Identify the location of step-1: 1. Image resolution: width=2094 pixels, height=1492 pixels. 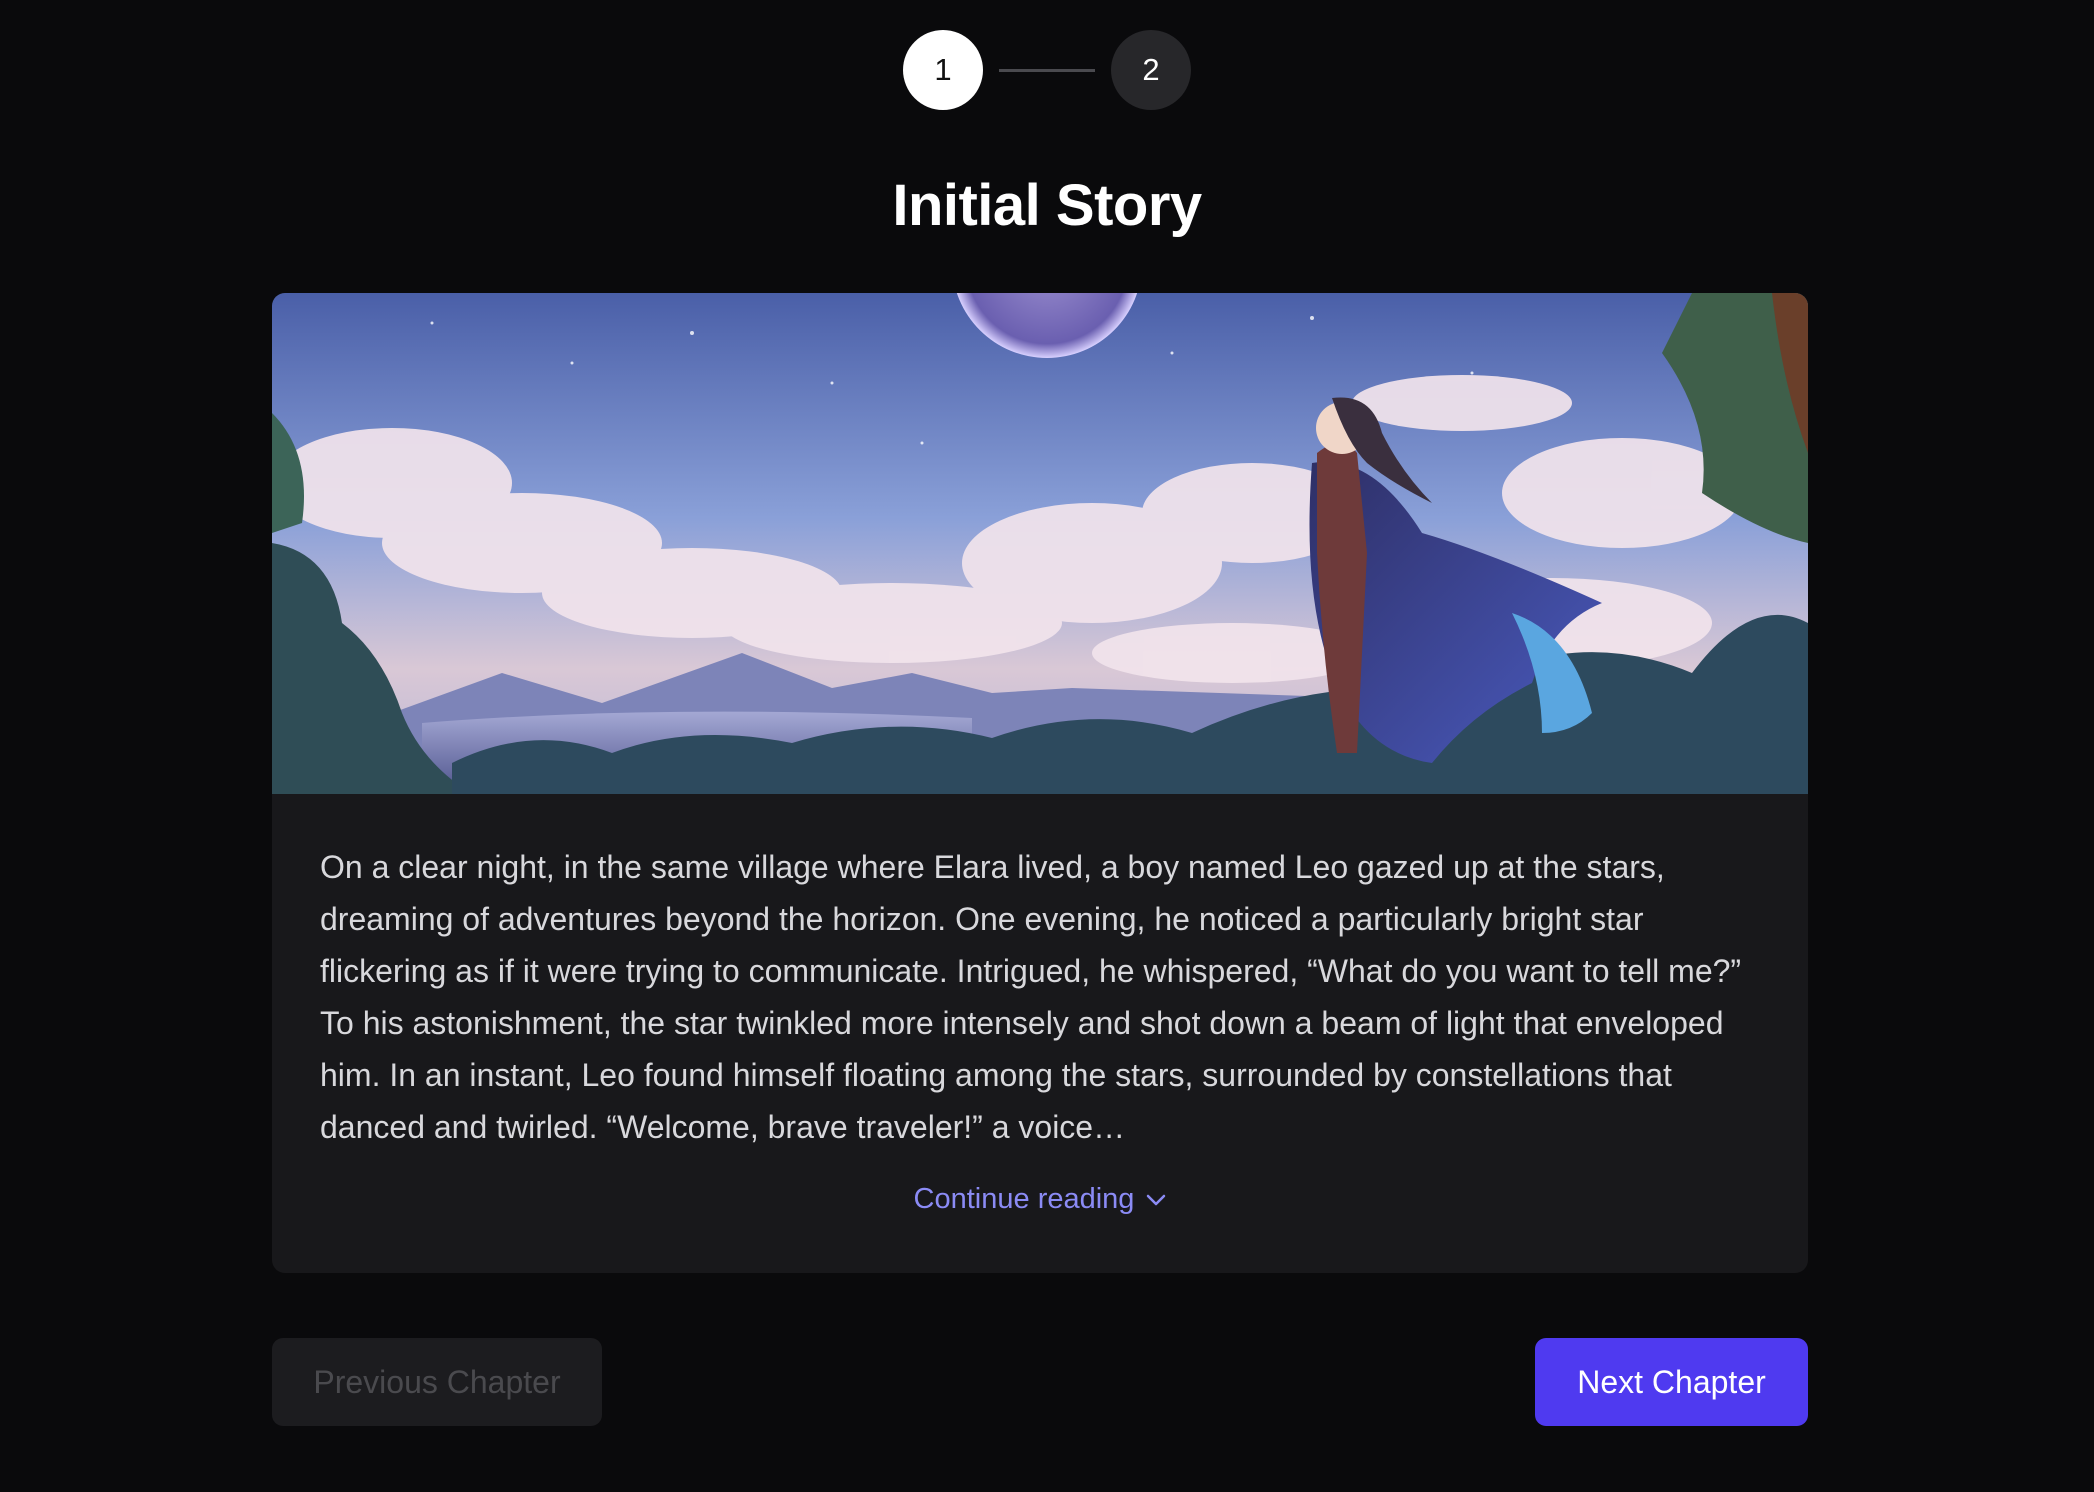
(943, 70).